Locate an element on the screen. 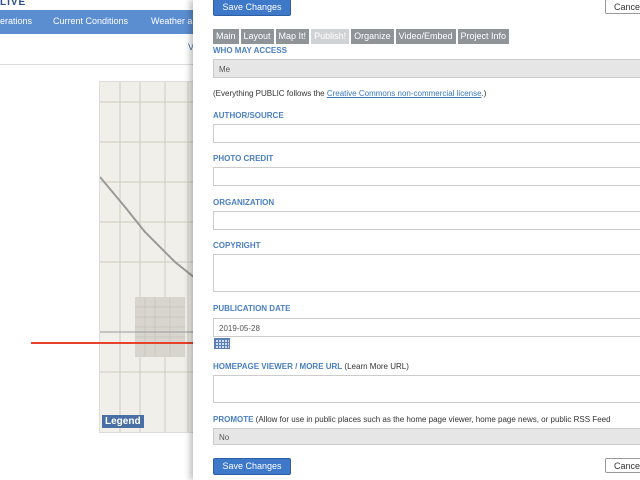  calendar-icon is located at coordinates (222, 343).